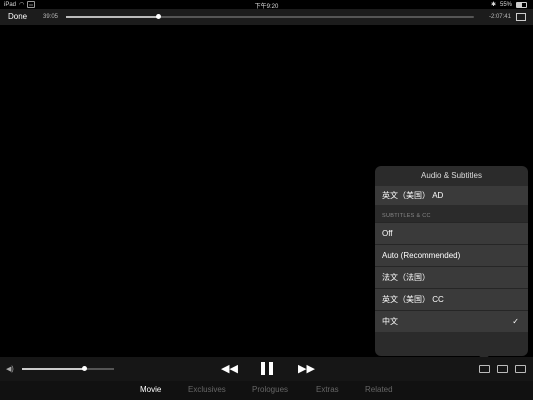 The height and width of the screenshot is (400, 533). What do you see at coordinates (499, 17) in the screenshot?
I see `remaining-time: -2:07:41` at bounding box center [499, 17].